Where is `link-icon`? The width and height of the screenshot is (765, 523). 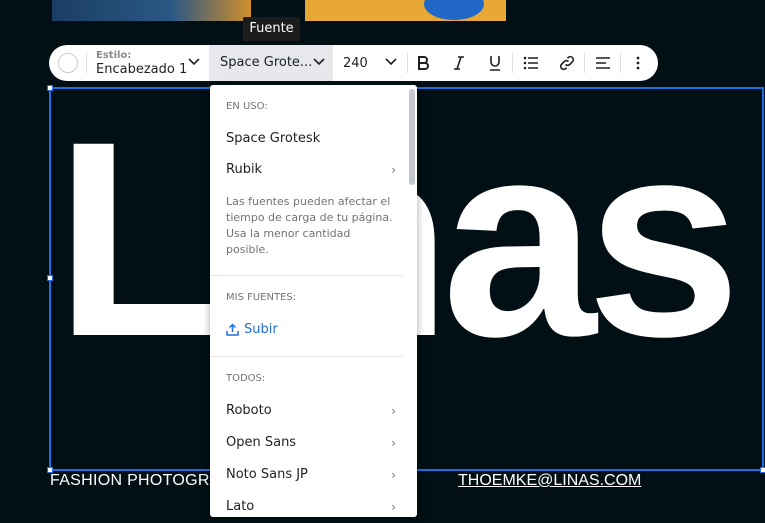
link-icon is located at coordinates (567, 63).